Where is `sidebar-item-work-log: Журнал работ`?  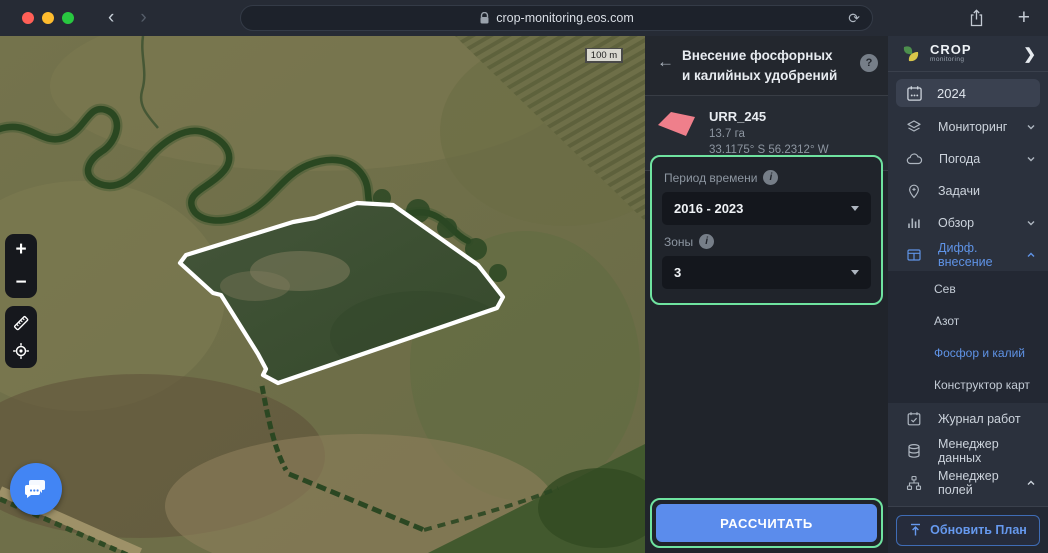
sidebar-item-work-log: Журнал работ is located at coordinates (968, 419).